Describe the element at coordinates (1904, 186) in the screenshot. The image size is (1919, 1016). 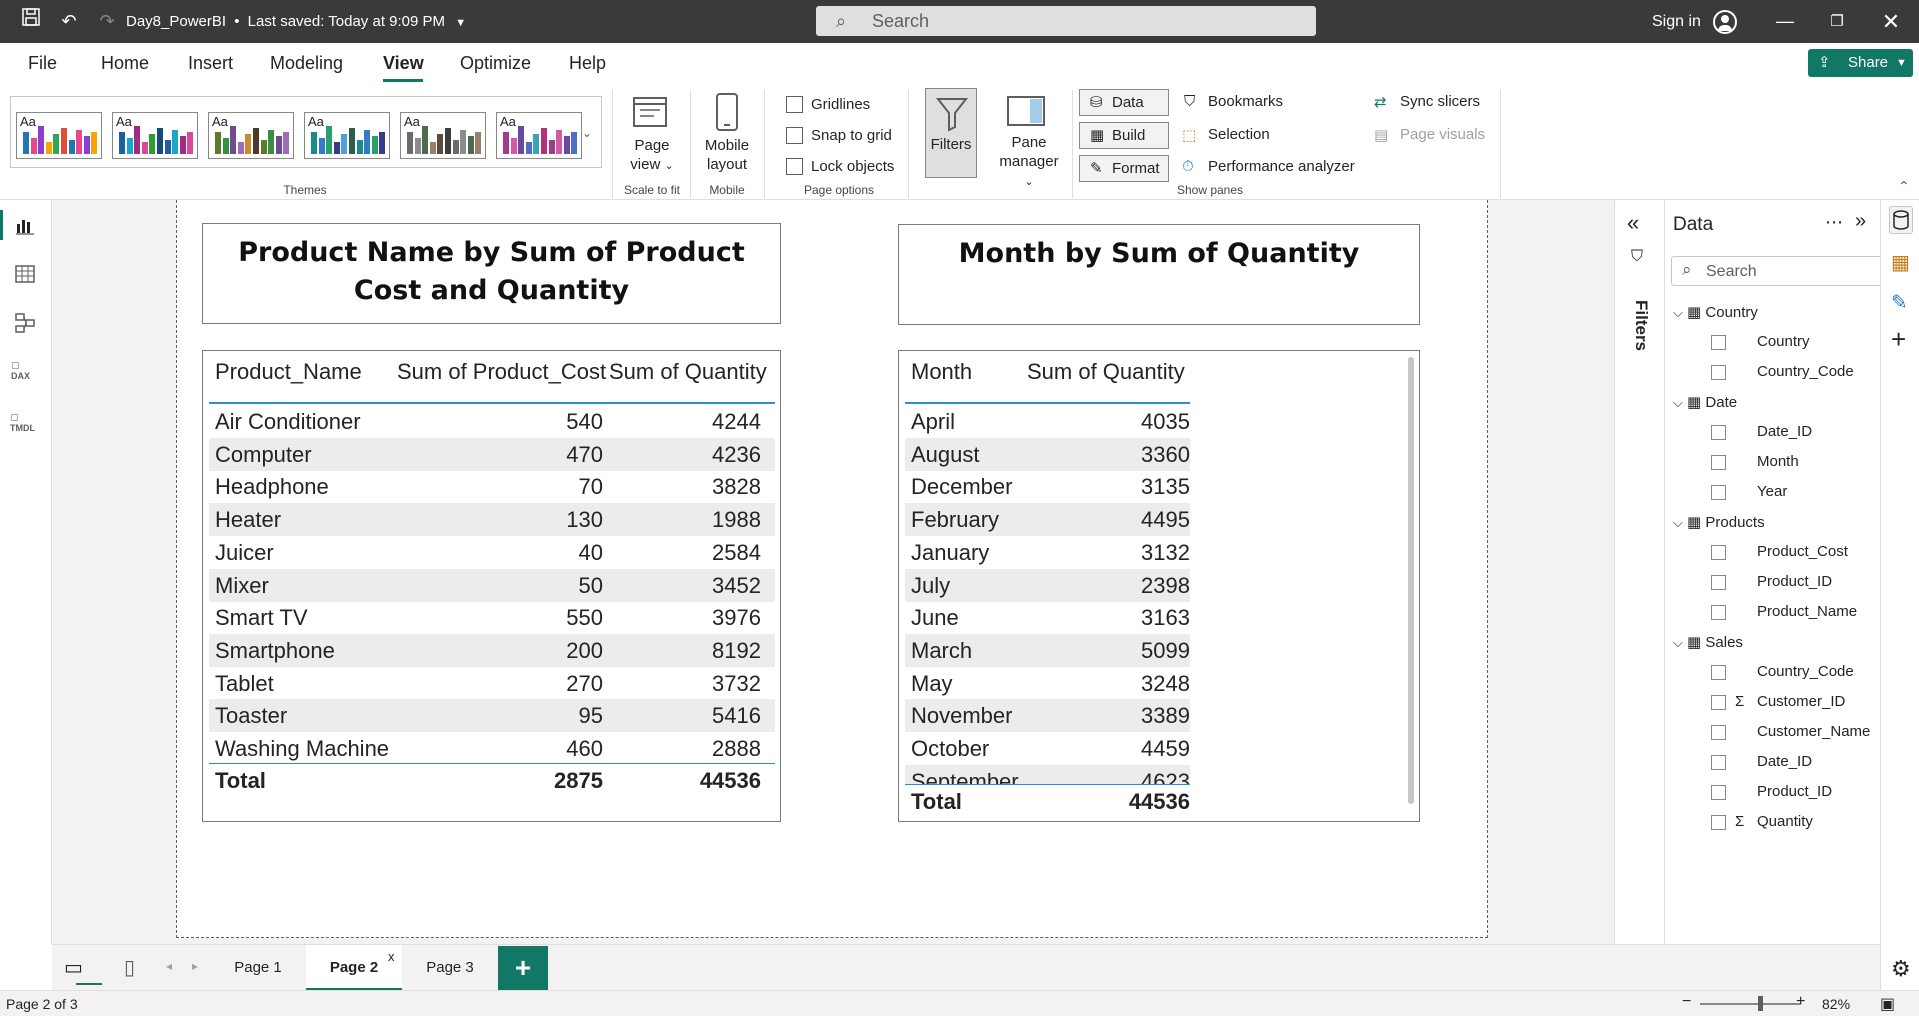
I see `collapse-ribbon-icon: ⌃` at that location.